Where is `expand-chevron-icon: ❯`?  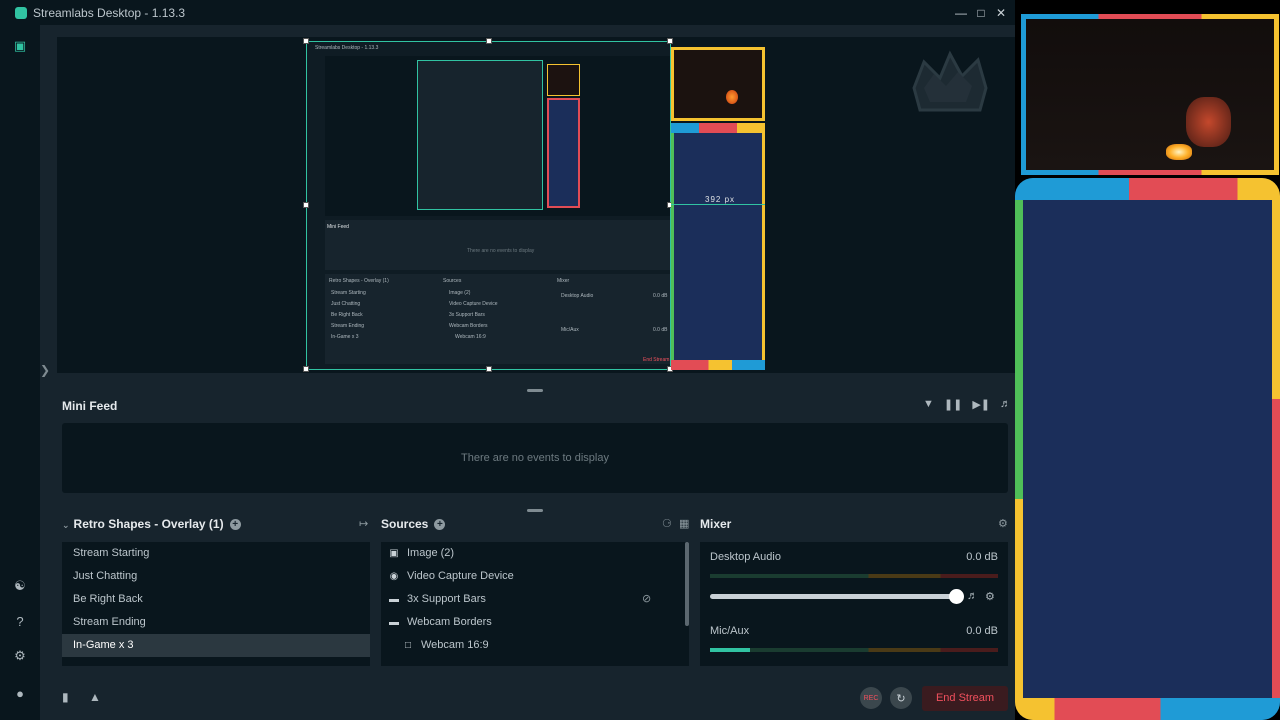
expand-chevron-icon: ❯ is located at coordinates (45, 370).